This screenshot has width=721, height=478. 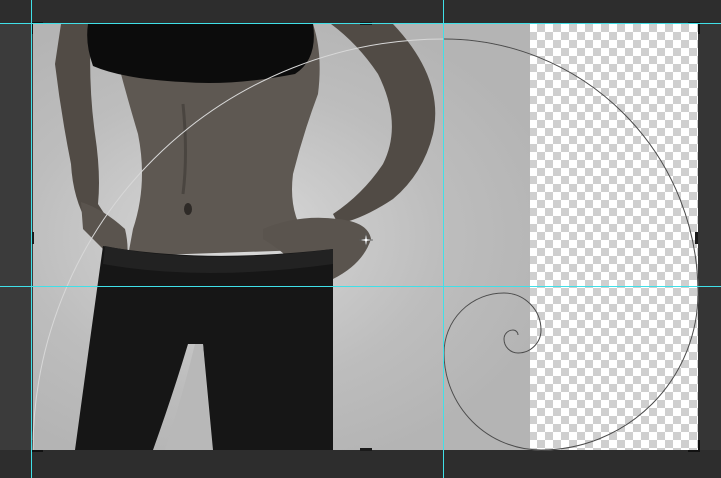 What do you see at coordinates (709, 237) in the screenshot?
I see `right-panel-edge` at bounding box center [709, 237].